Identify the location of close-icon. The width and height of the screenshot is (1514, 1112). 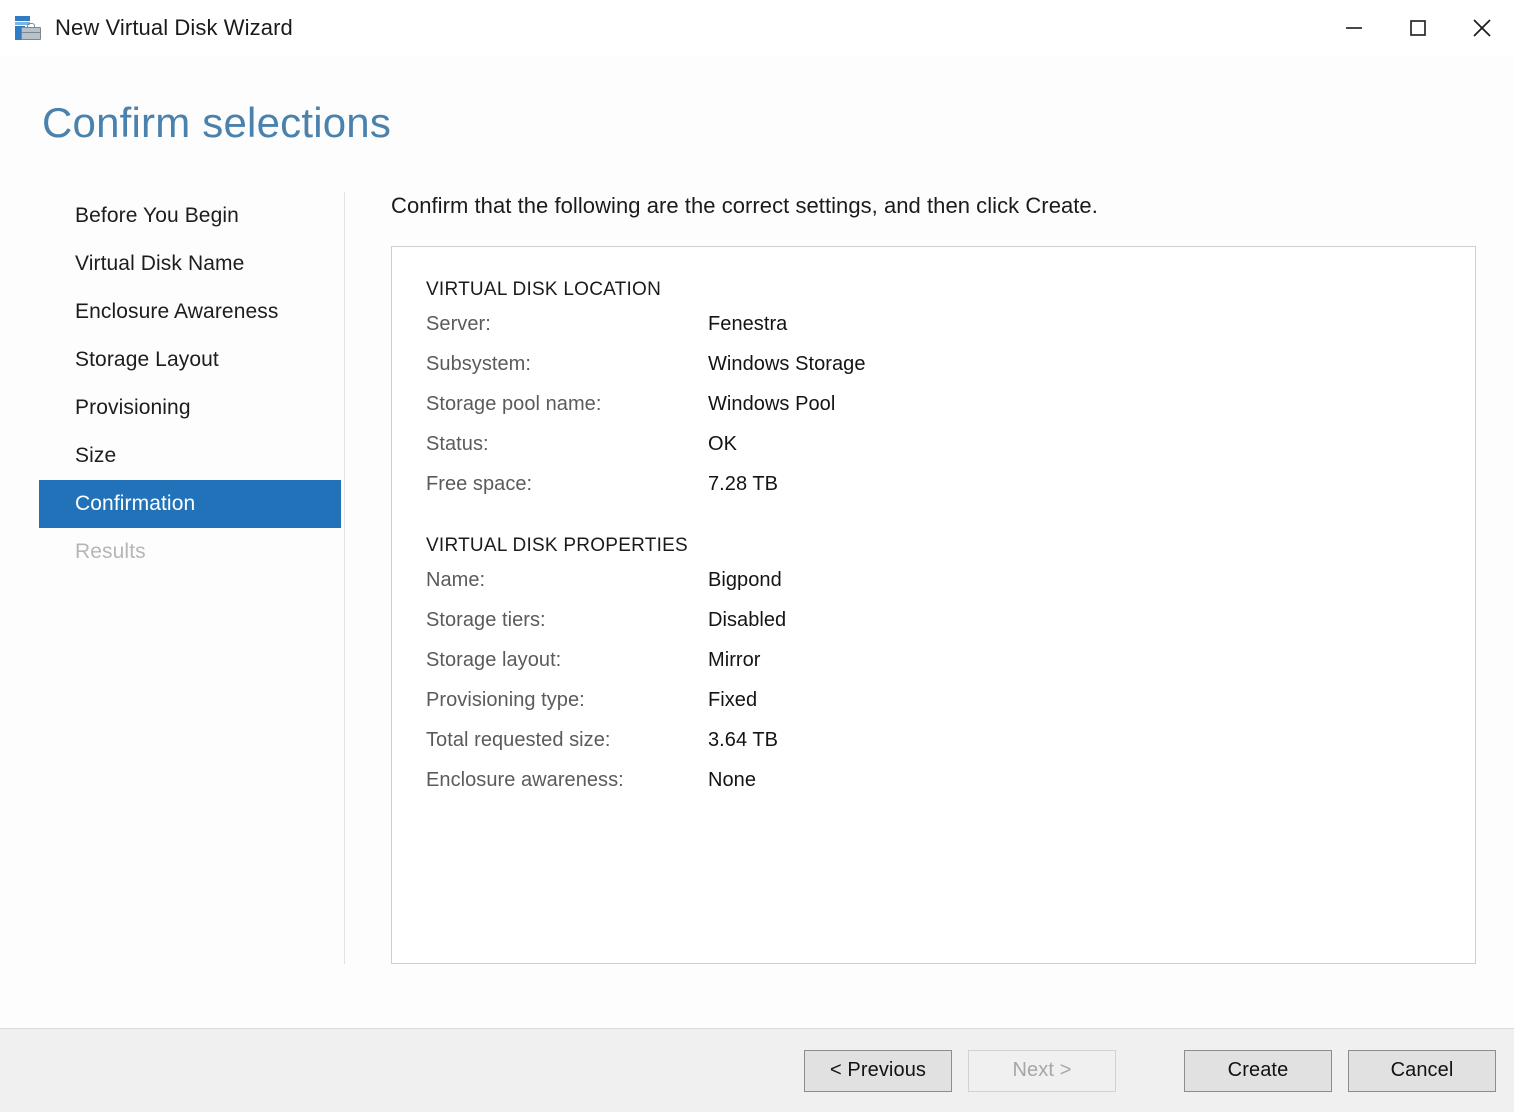
(1482, 28).